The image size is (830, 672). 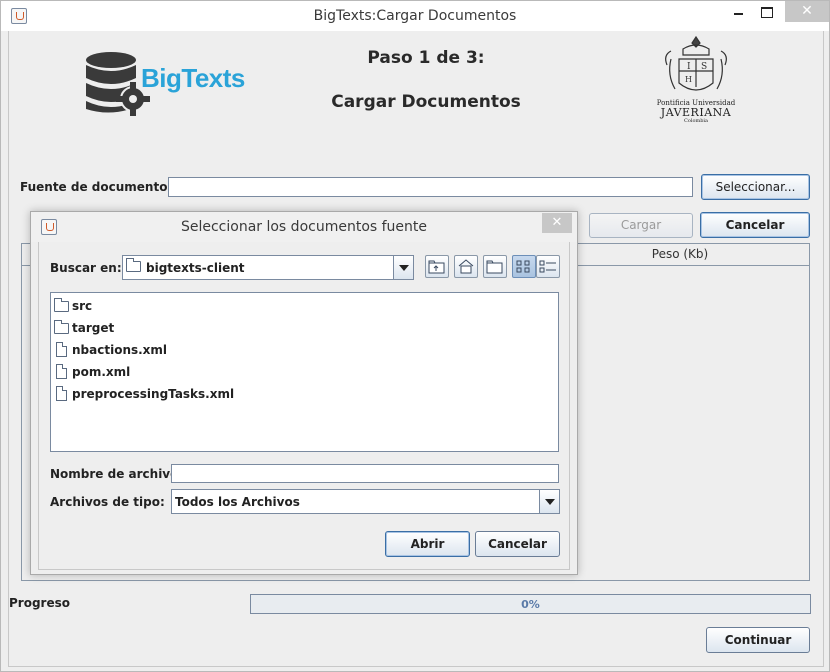 What do you see at coordinates (201, 328) in the screenshot?
I see `list-item: target` at bounding box center [201, 328].